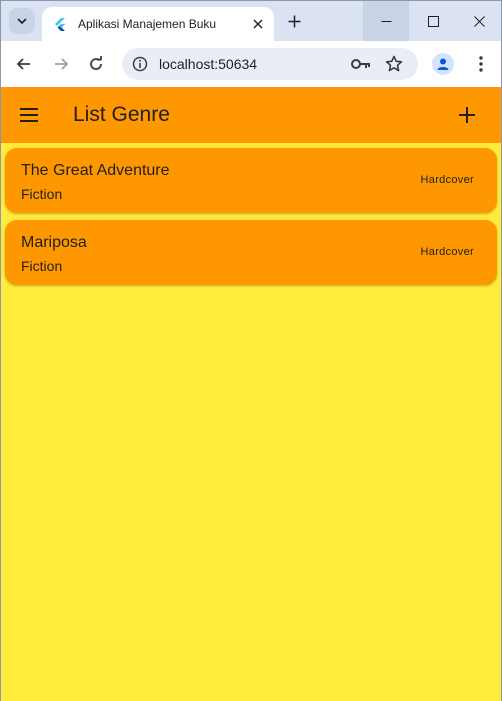  Describe the element at coordinates (208, 64) in the screenshot. I see `address-url: localhost:50634` at that location.